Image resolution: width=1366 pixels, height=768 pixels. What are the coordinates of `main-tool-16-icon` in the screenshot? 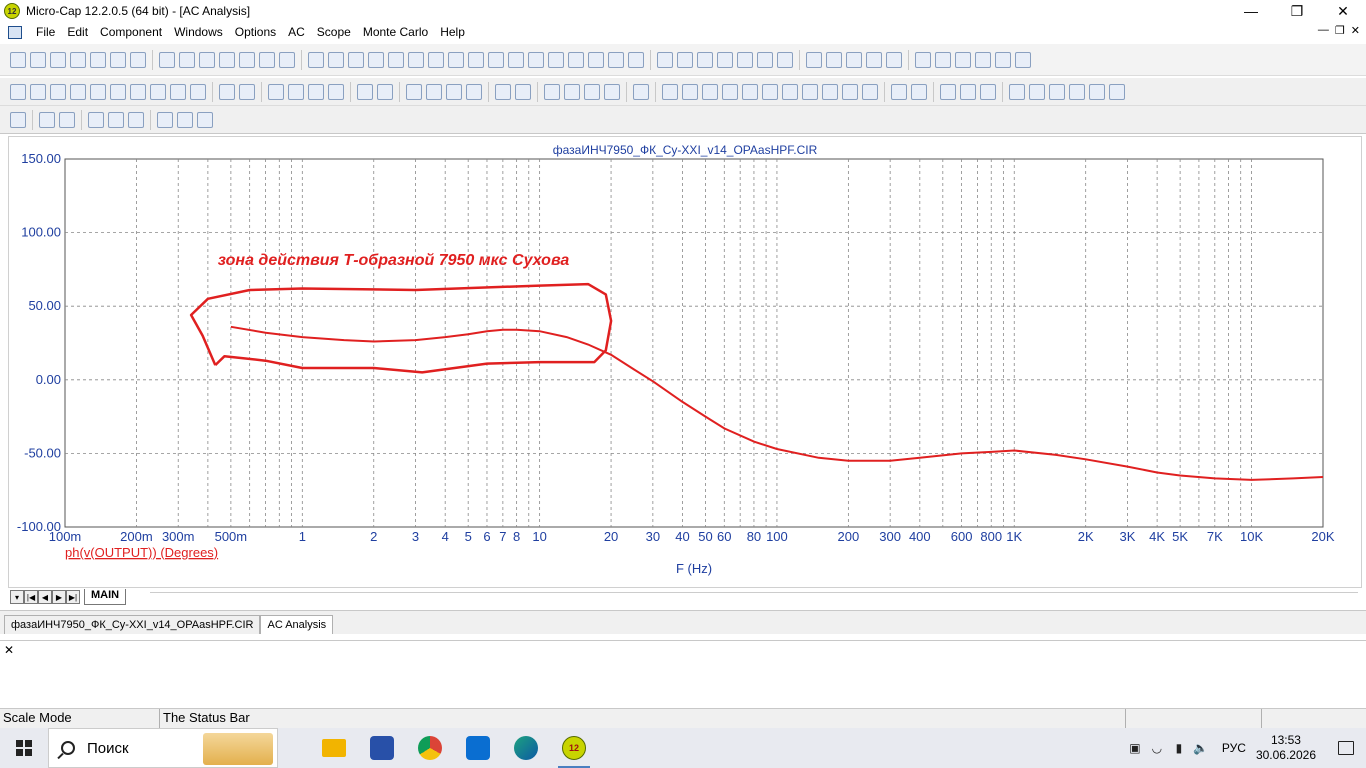 It's located at (356, 59).